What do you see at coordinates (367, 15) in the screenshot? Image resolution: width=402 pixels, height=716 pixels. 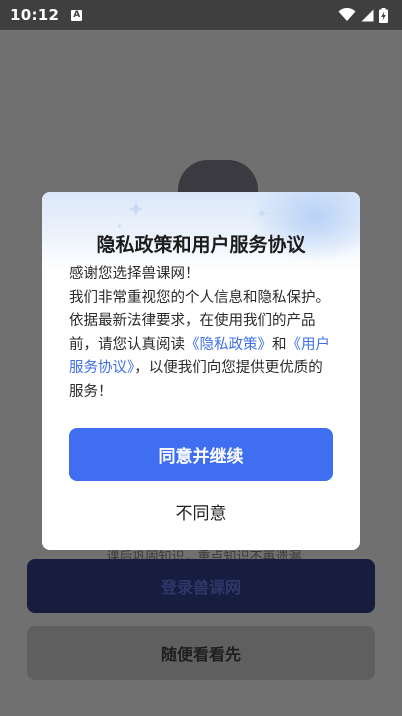 I see `signal-icon` at bounding box center [367, 15].